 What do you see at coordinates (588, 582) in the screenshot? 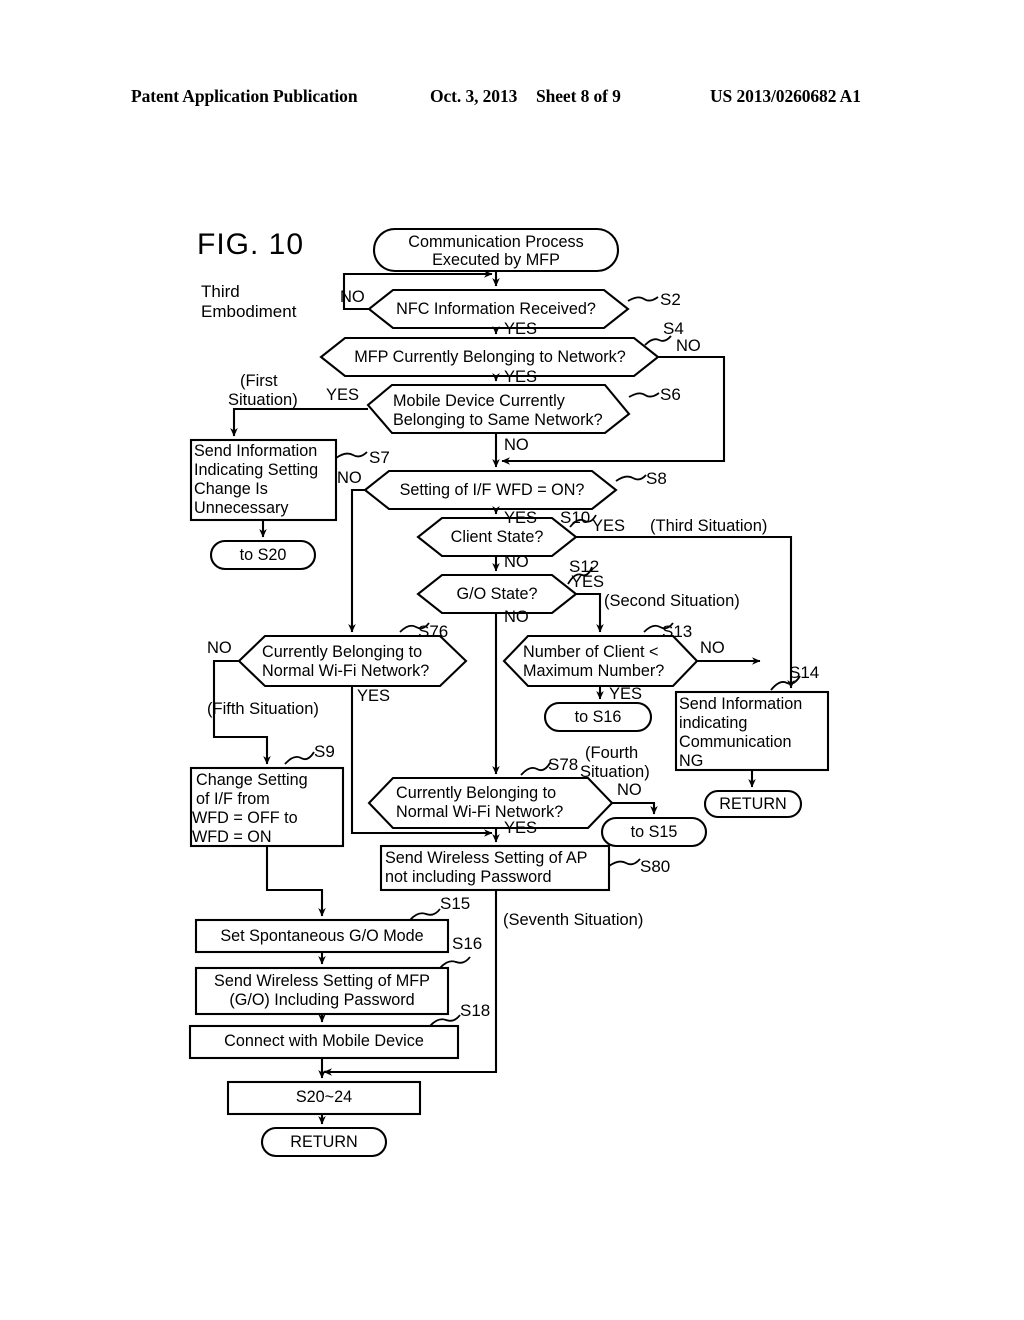
I see `branch-s12-yes: YES` at bounding box center [588, 582].